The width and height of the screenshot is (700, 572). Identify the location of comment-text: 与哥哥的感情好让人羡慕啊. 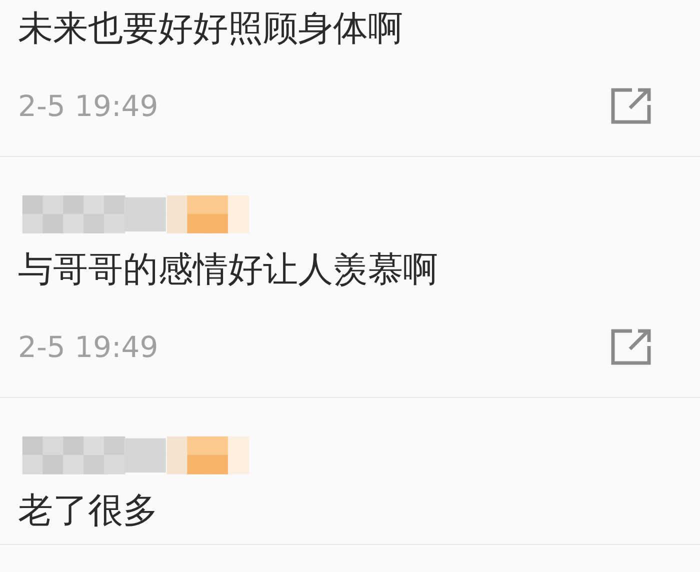
(228, 270).